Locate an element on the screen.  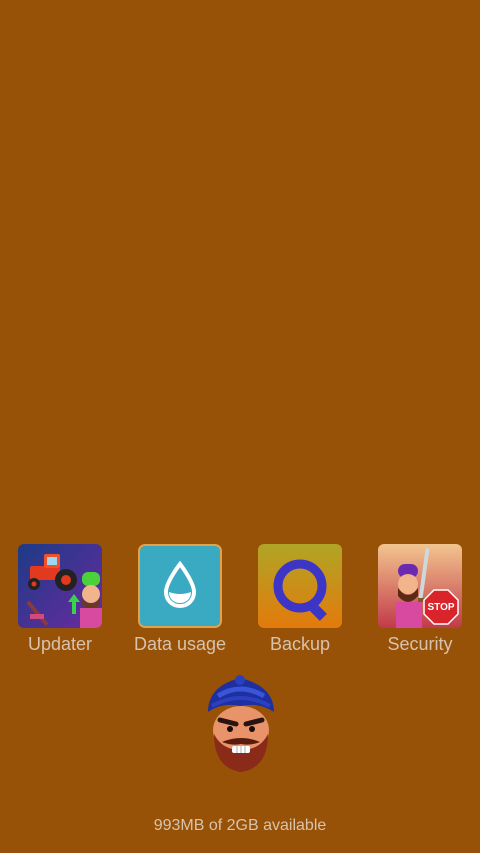
storage-available-text: 993MB of 2GB available is located at coordinates (240, 825).